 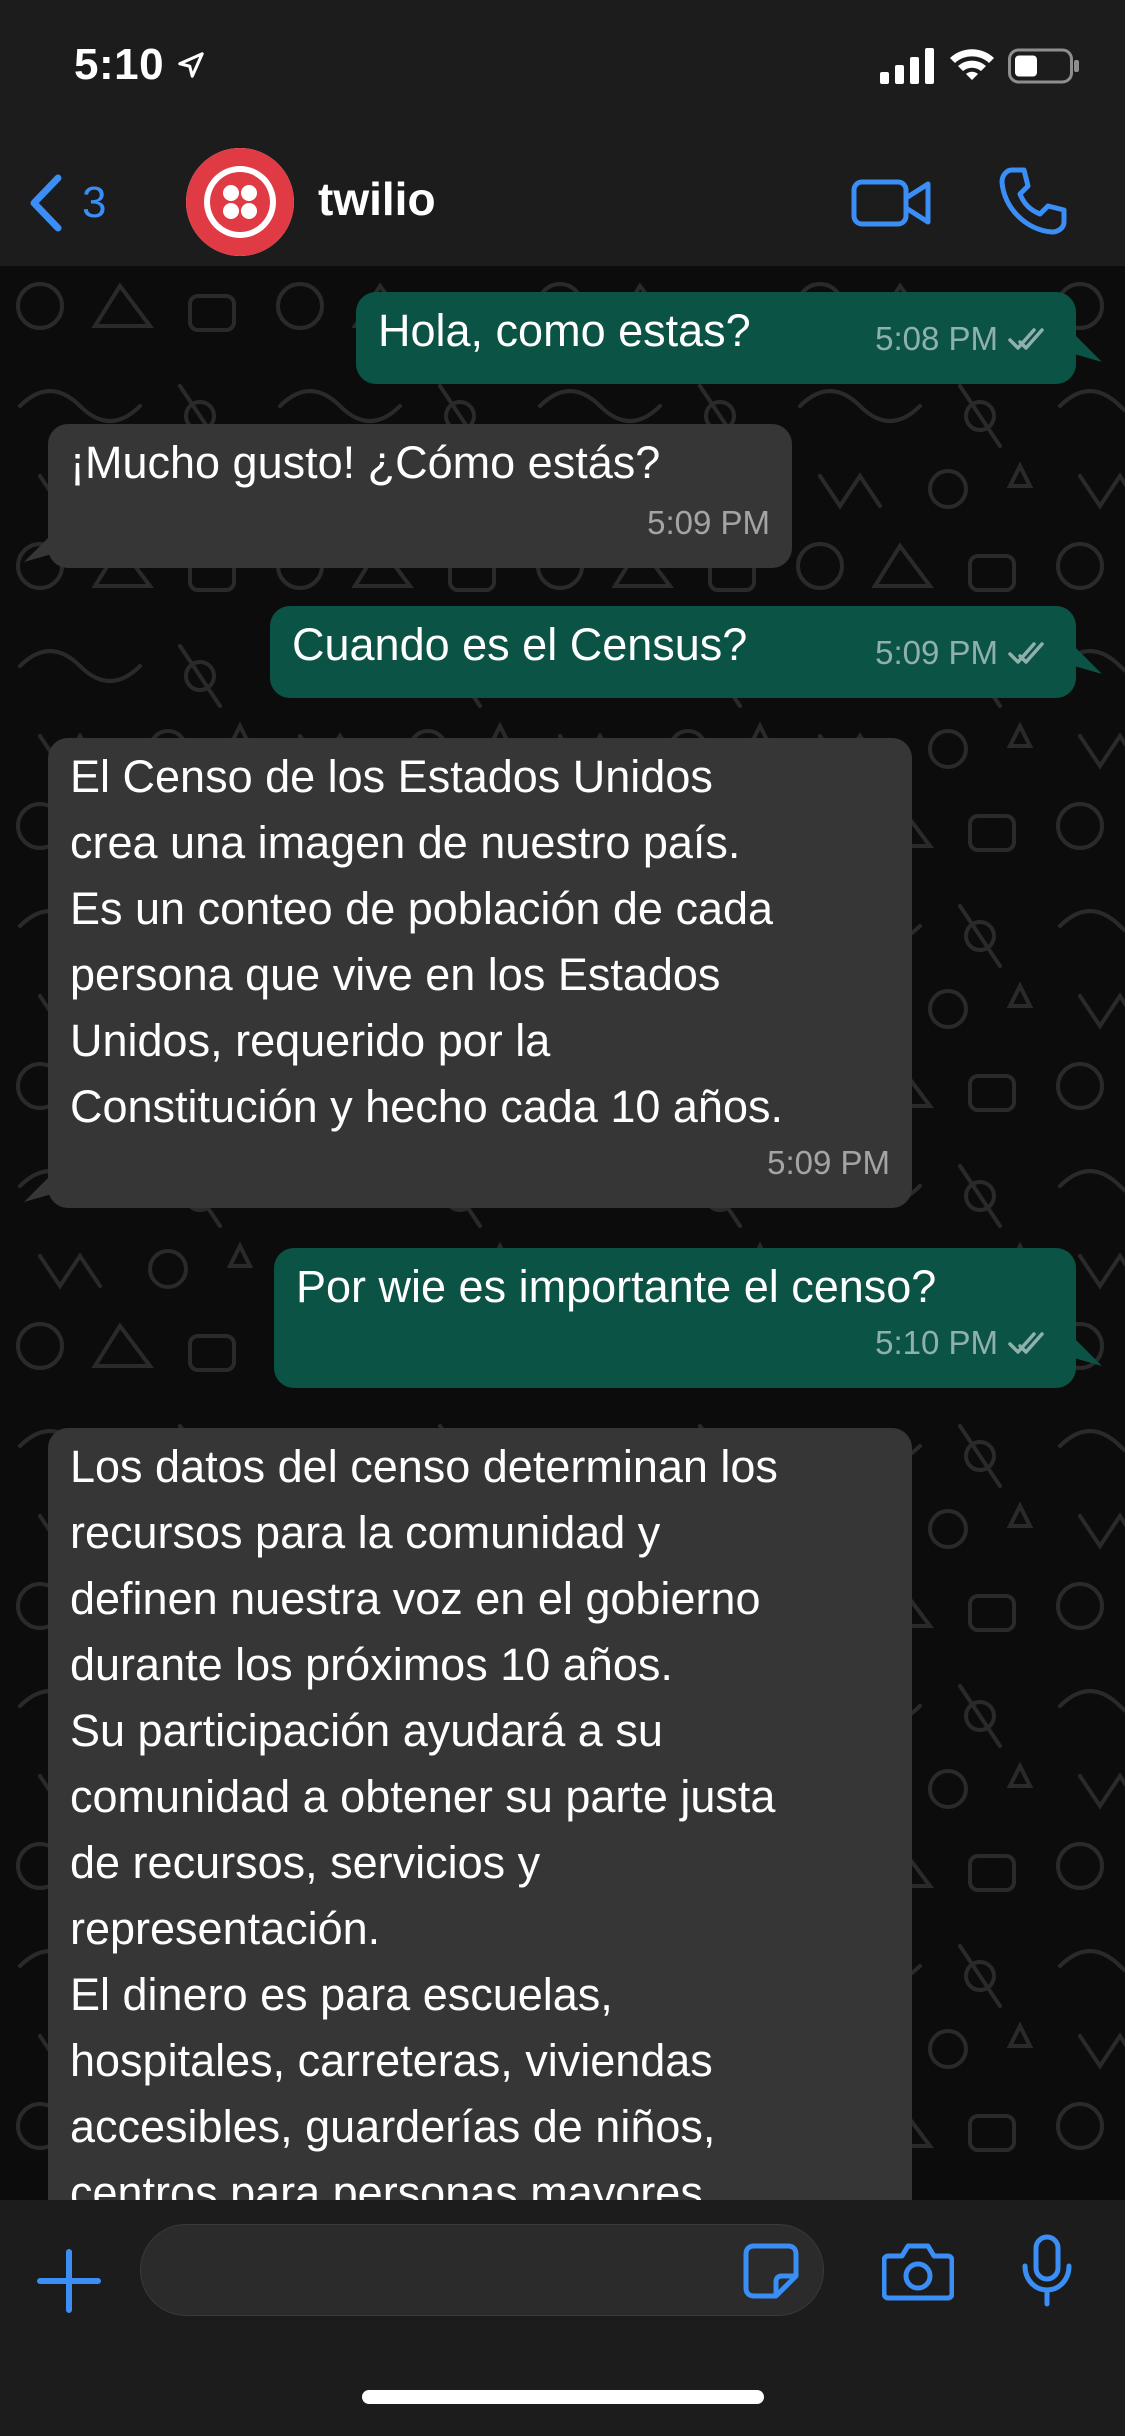 I want to click on plus-icon, so click(x=69, y=2281).